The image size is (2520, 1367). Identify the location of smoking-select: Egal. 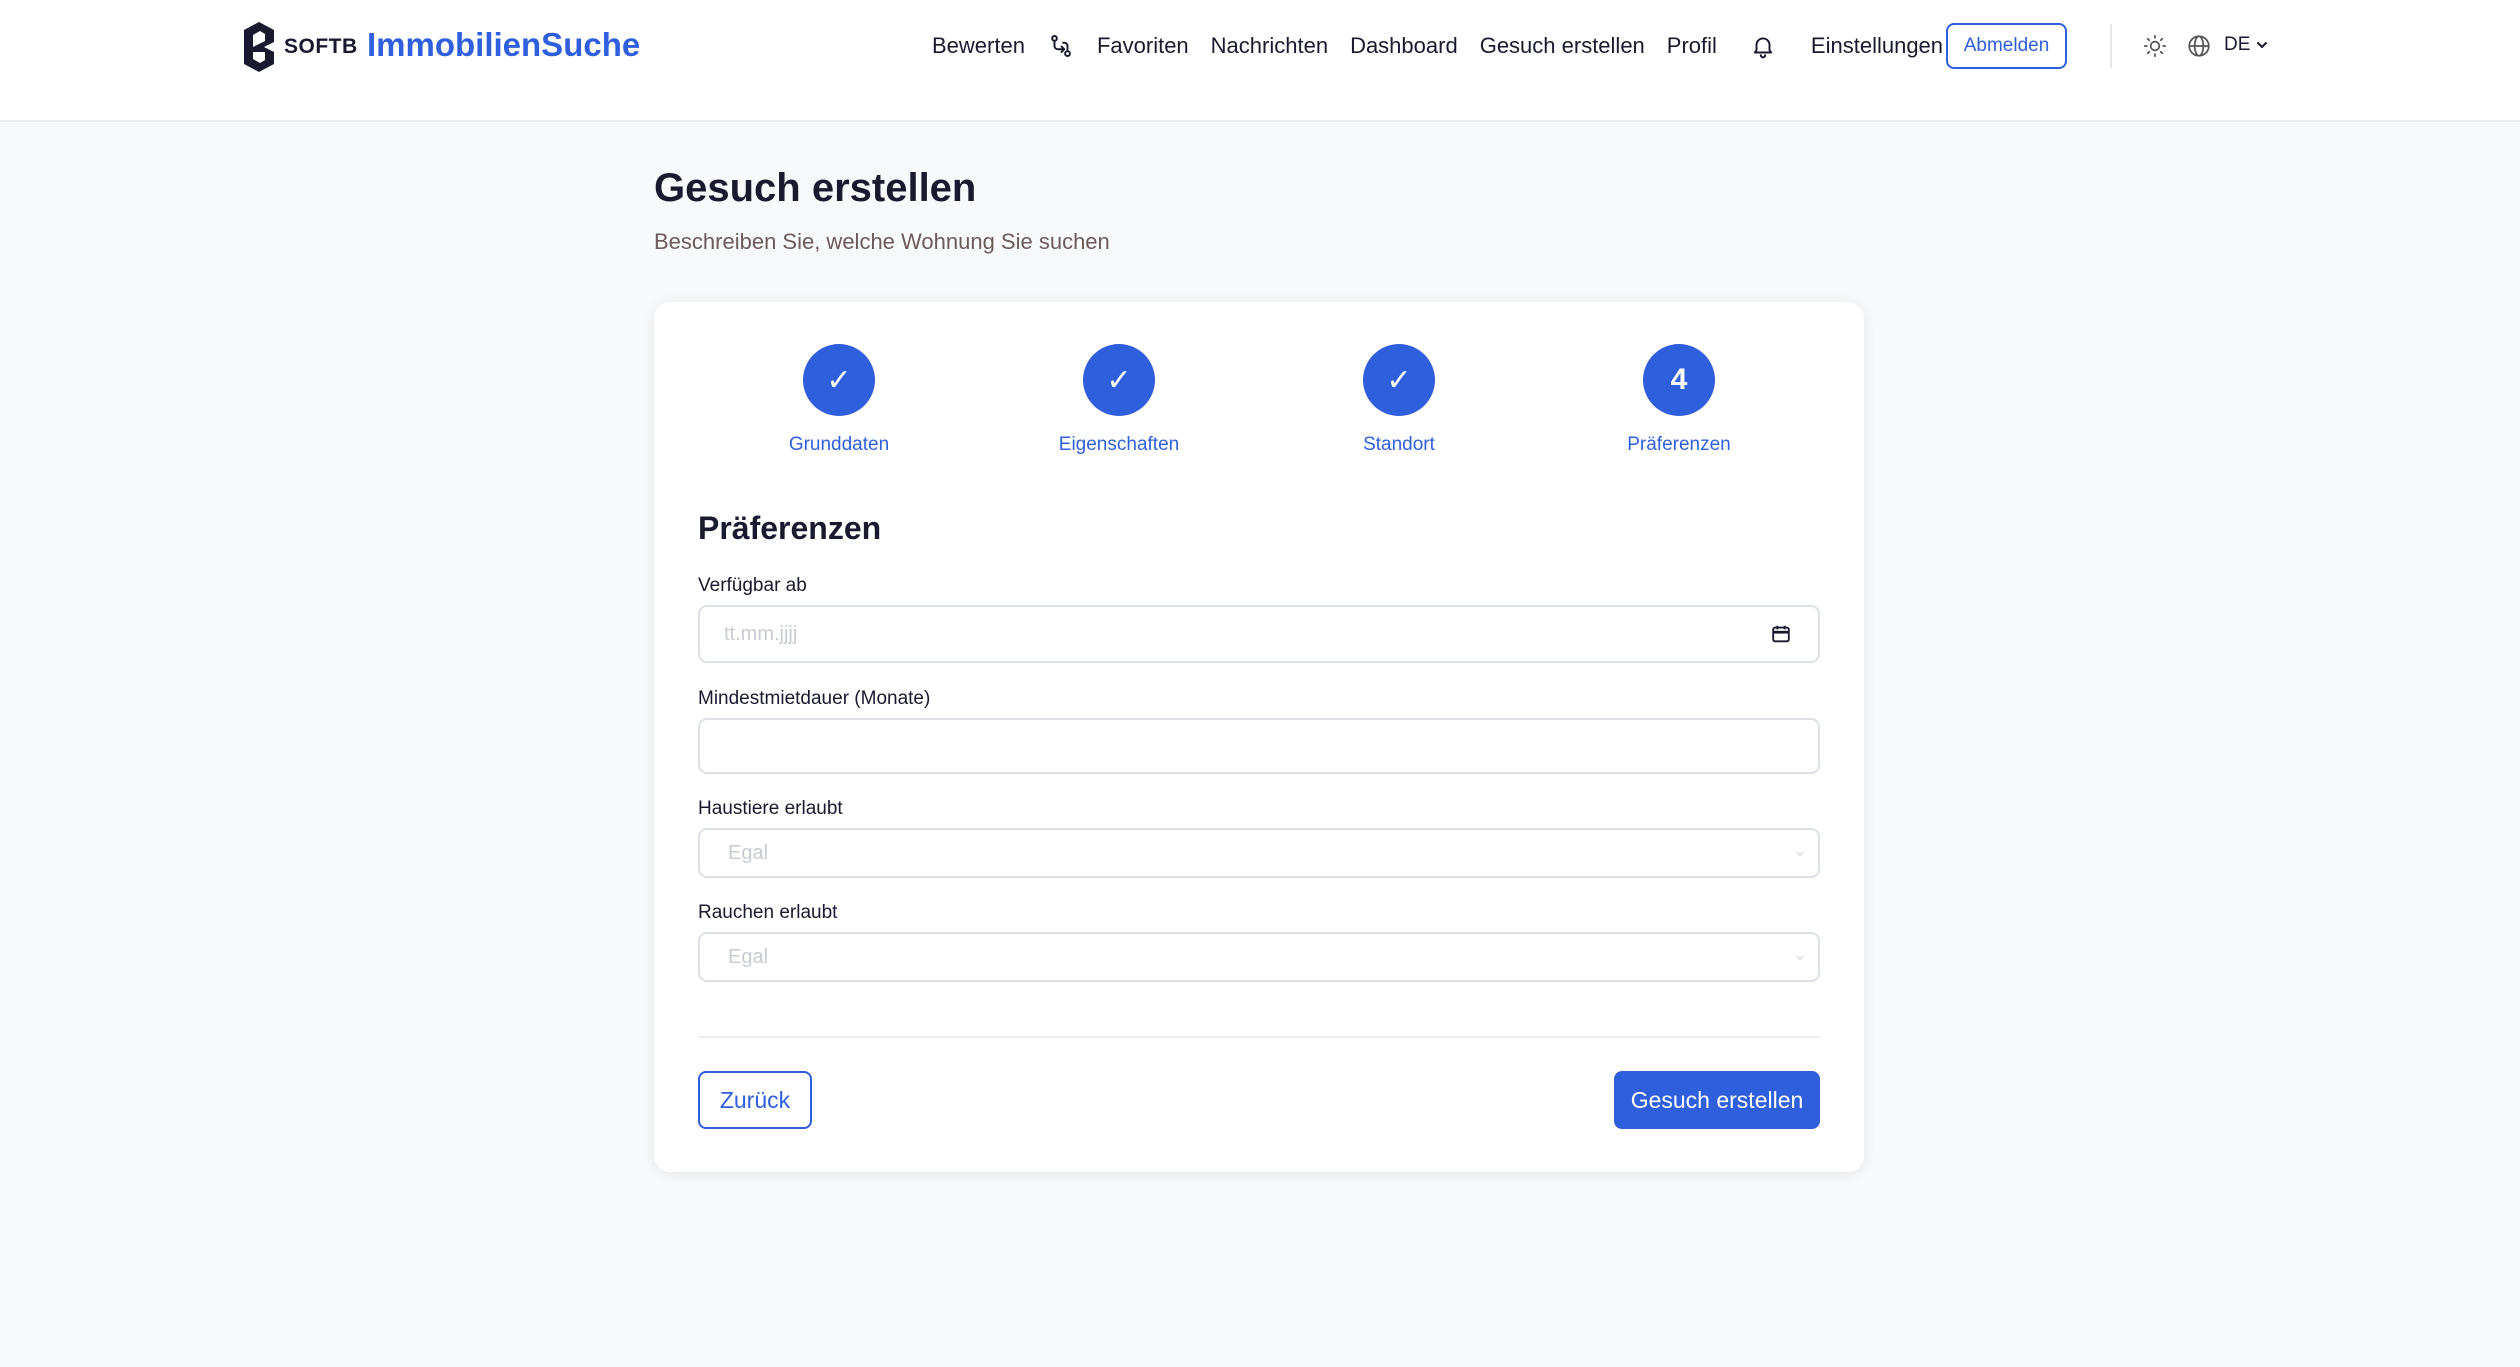
(1259, 957).